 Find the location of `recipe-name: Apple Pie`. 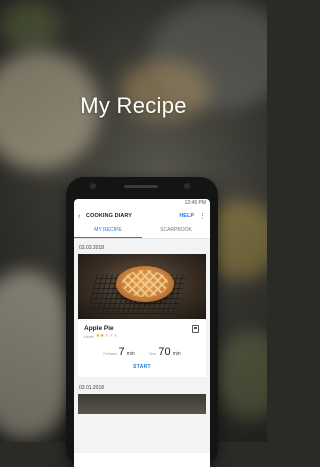

recipe-name: Apple Pie is located at coordinates (99, 328).